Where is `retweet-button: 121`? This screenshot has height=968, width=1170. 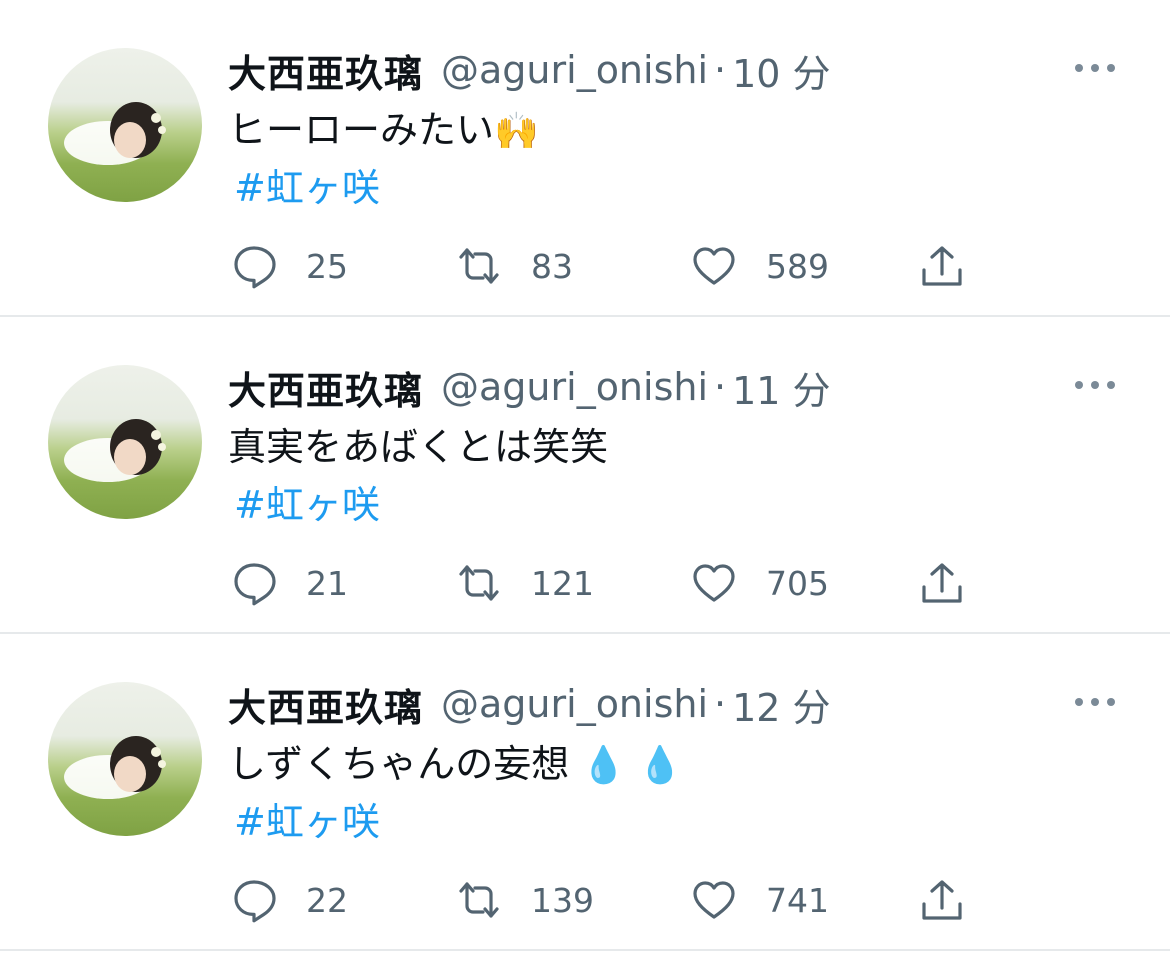 retweet-button: 121 is located at coordinates (524, 583).